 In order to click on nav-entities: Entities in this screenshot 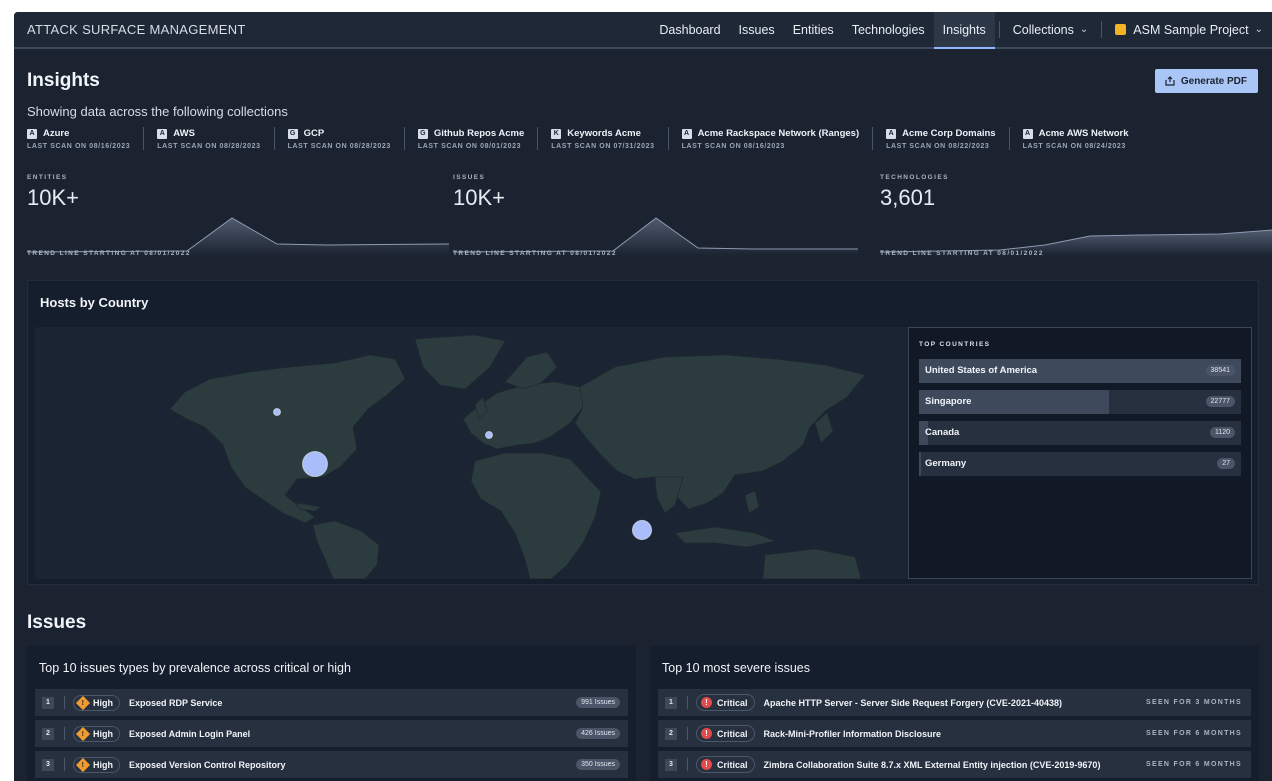, I will do `click(813, 29)`.